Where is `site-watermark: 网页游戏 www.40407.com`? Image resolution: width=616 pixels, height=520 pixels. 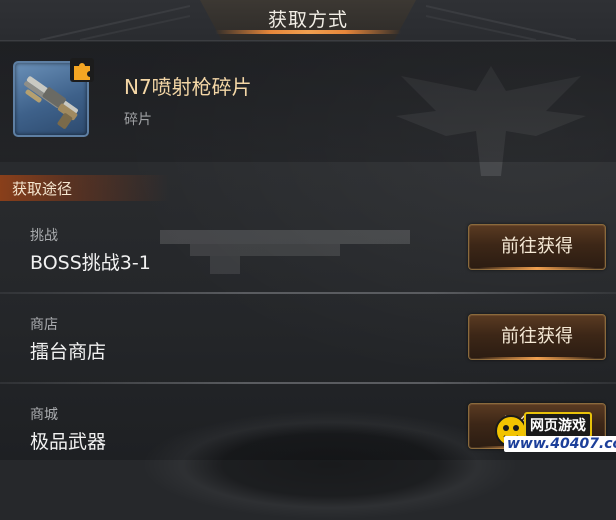 site-watermark: 网页游戏 www.40407.com is located at coordinates (555, 435).